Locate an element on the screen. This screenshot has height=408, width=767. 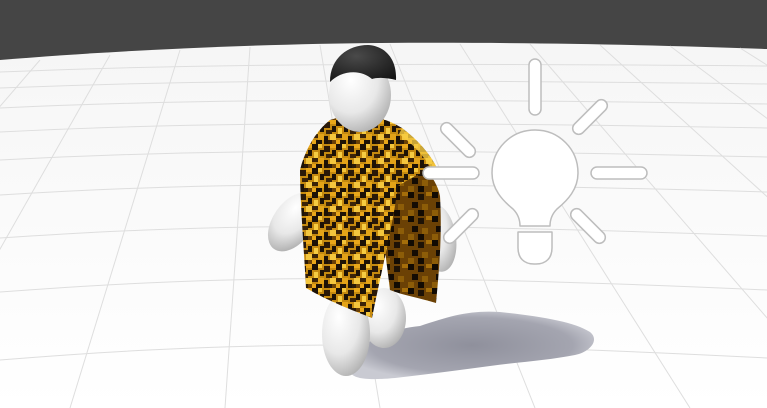
light-bulb-base is located at coordinates (535, 248).